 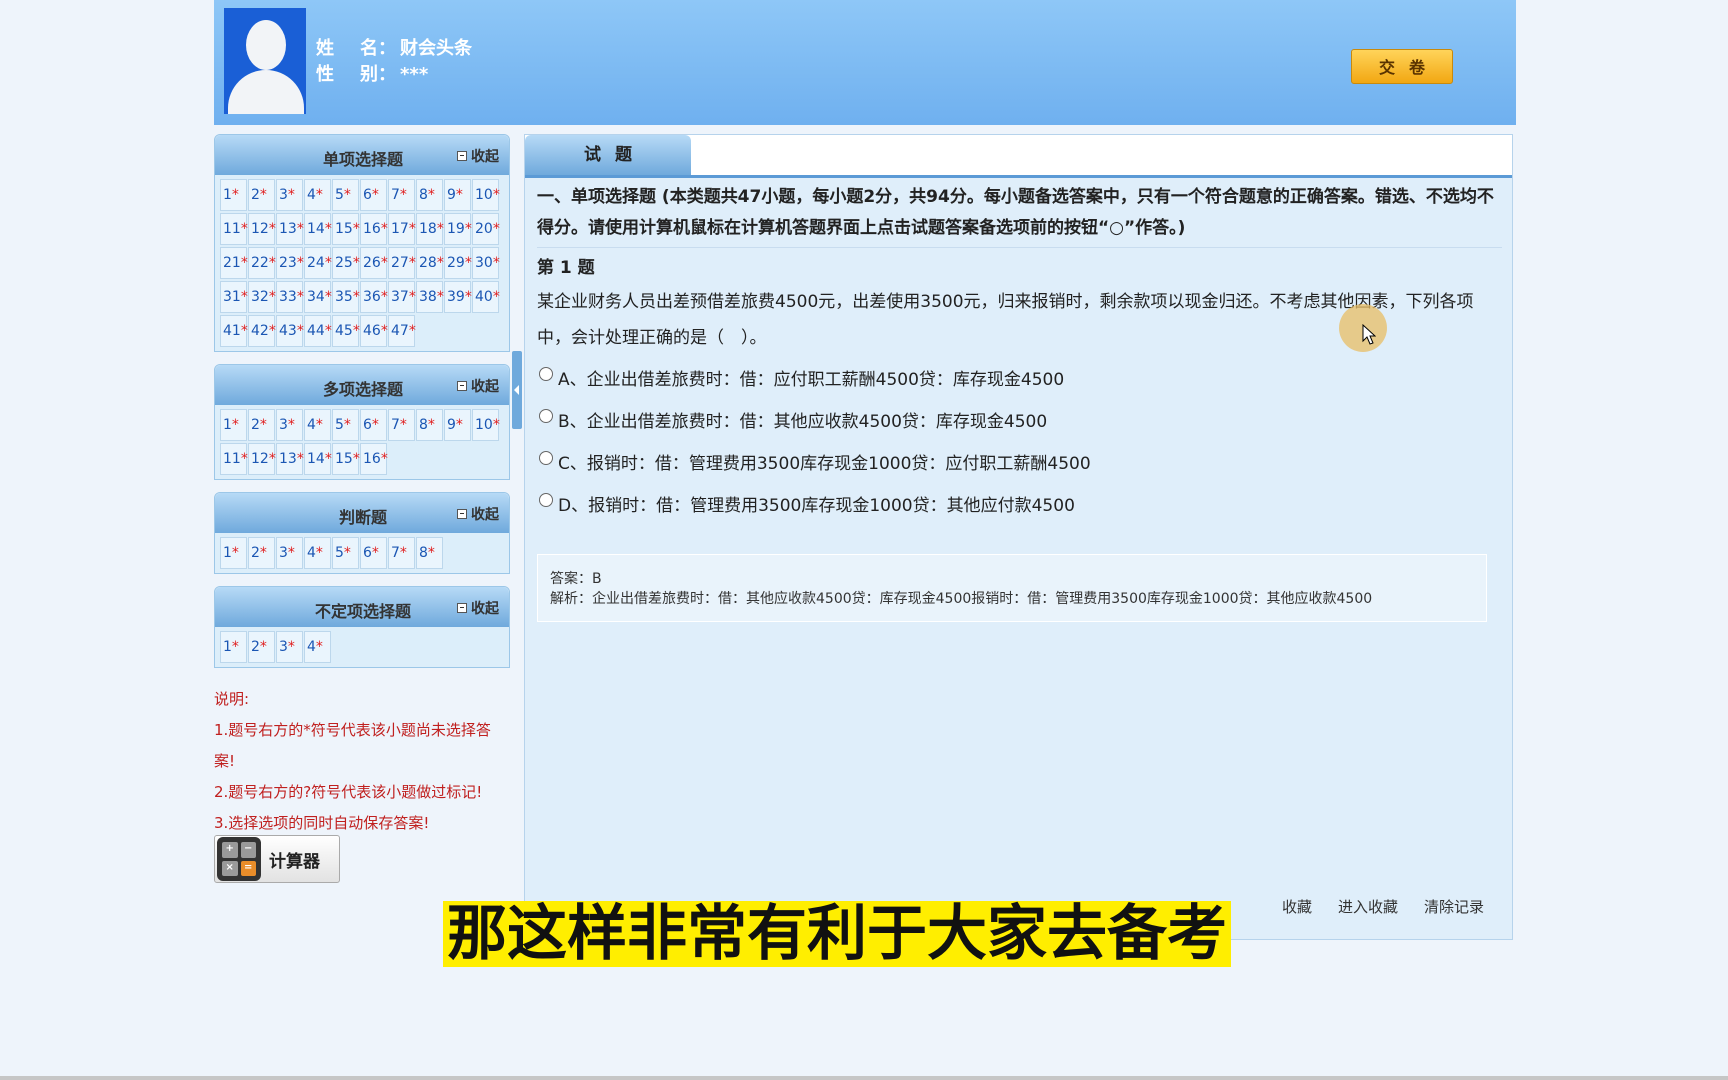 I want to click on question-number-cell: 42 *, so click(x=262, y=331).